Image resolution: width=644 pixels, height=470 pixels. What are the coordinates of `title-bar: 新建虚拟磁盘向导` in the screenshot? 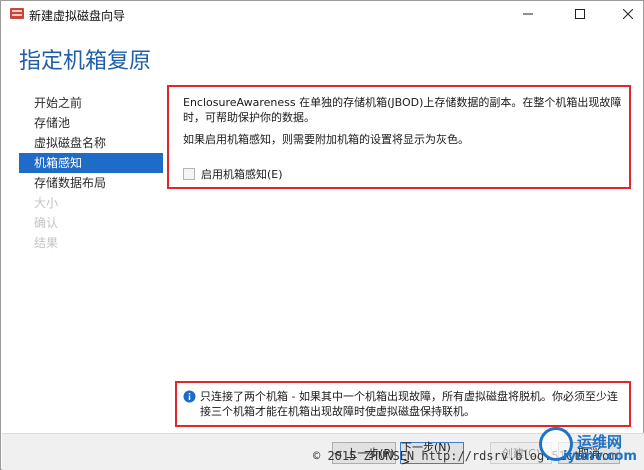 It's located at (322, 14).